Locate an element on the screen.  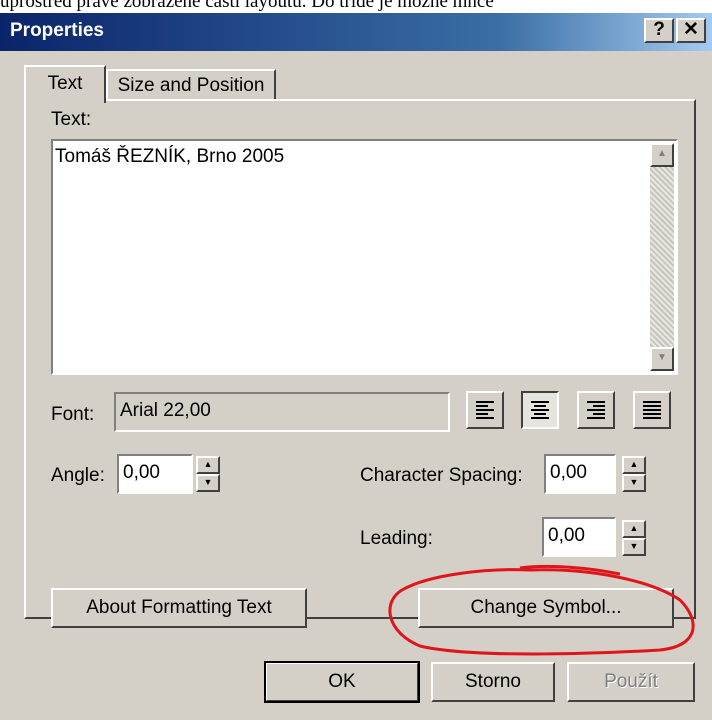
character-spacing-label: Character Spacing: is located at coordinates (441, 475).